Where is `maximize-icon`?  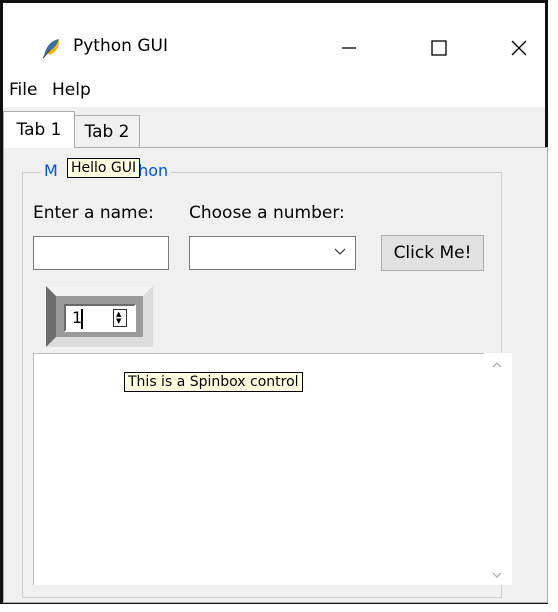 maximize-icon is located at coordinates (439, 48).